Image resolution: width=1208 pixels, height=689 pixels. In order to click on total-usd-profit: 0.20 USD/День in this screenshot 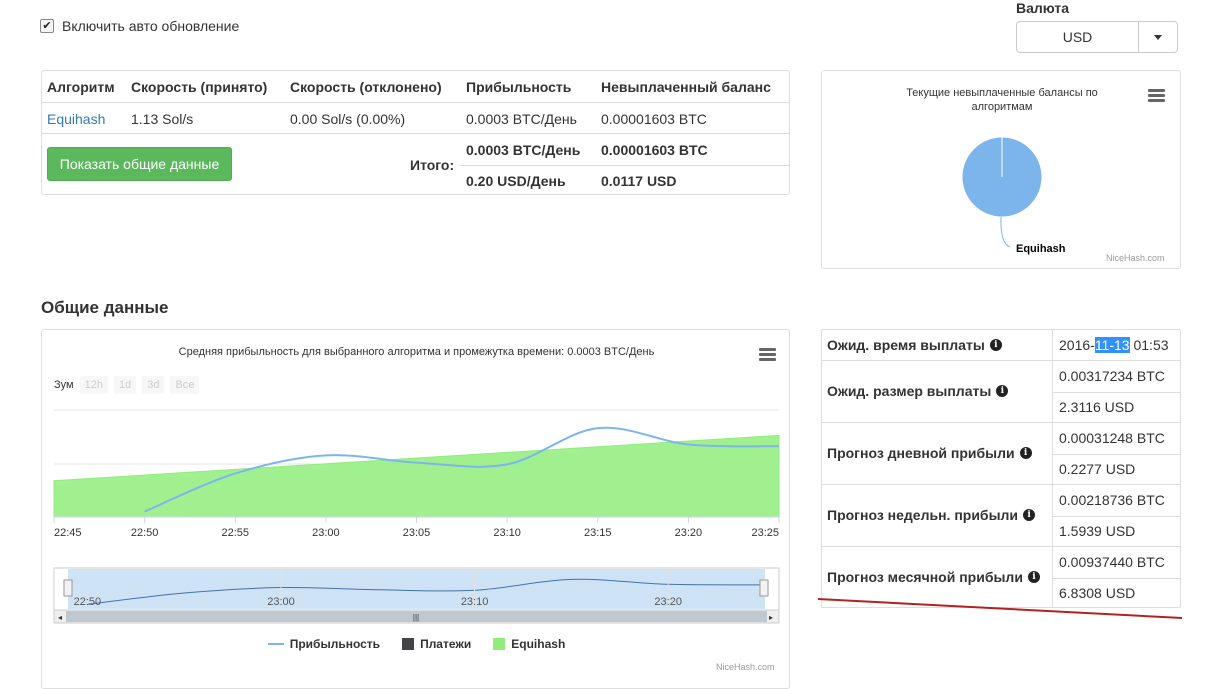, I will do `click(516, 181)`.